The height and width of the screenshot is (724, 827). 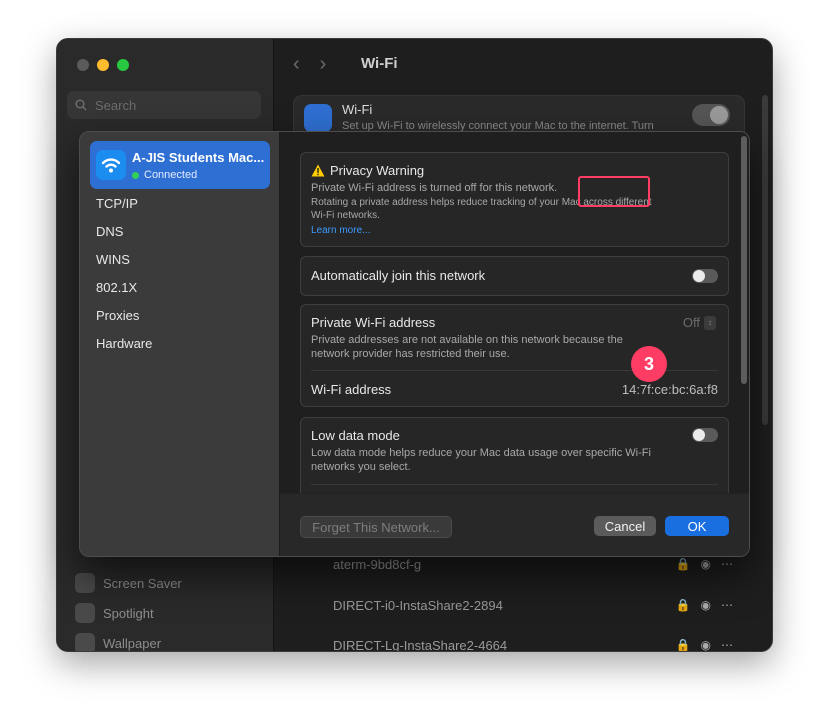 What do you see at coordinates (85, 583) in the screenshot?
I see `screen-saver-icon` at bounding box center [85, 583].